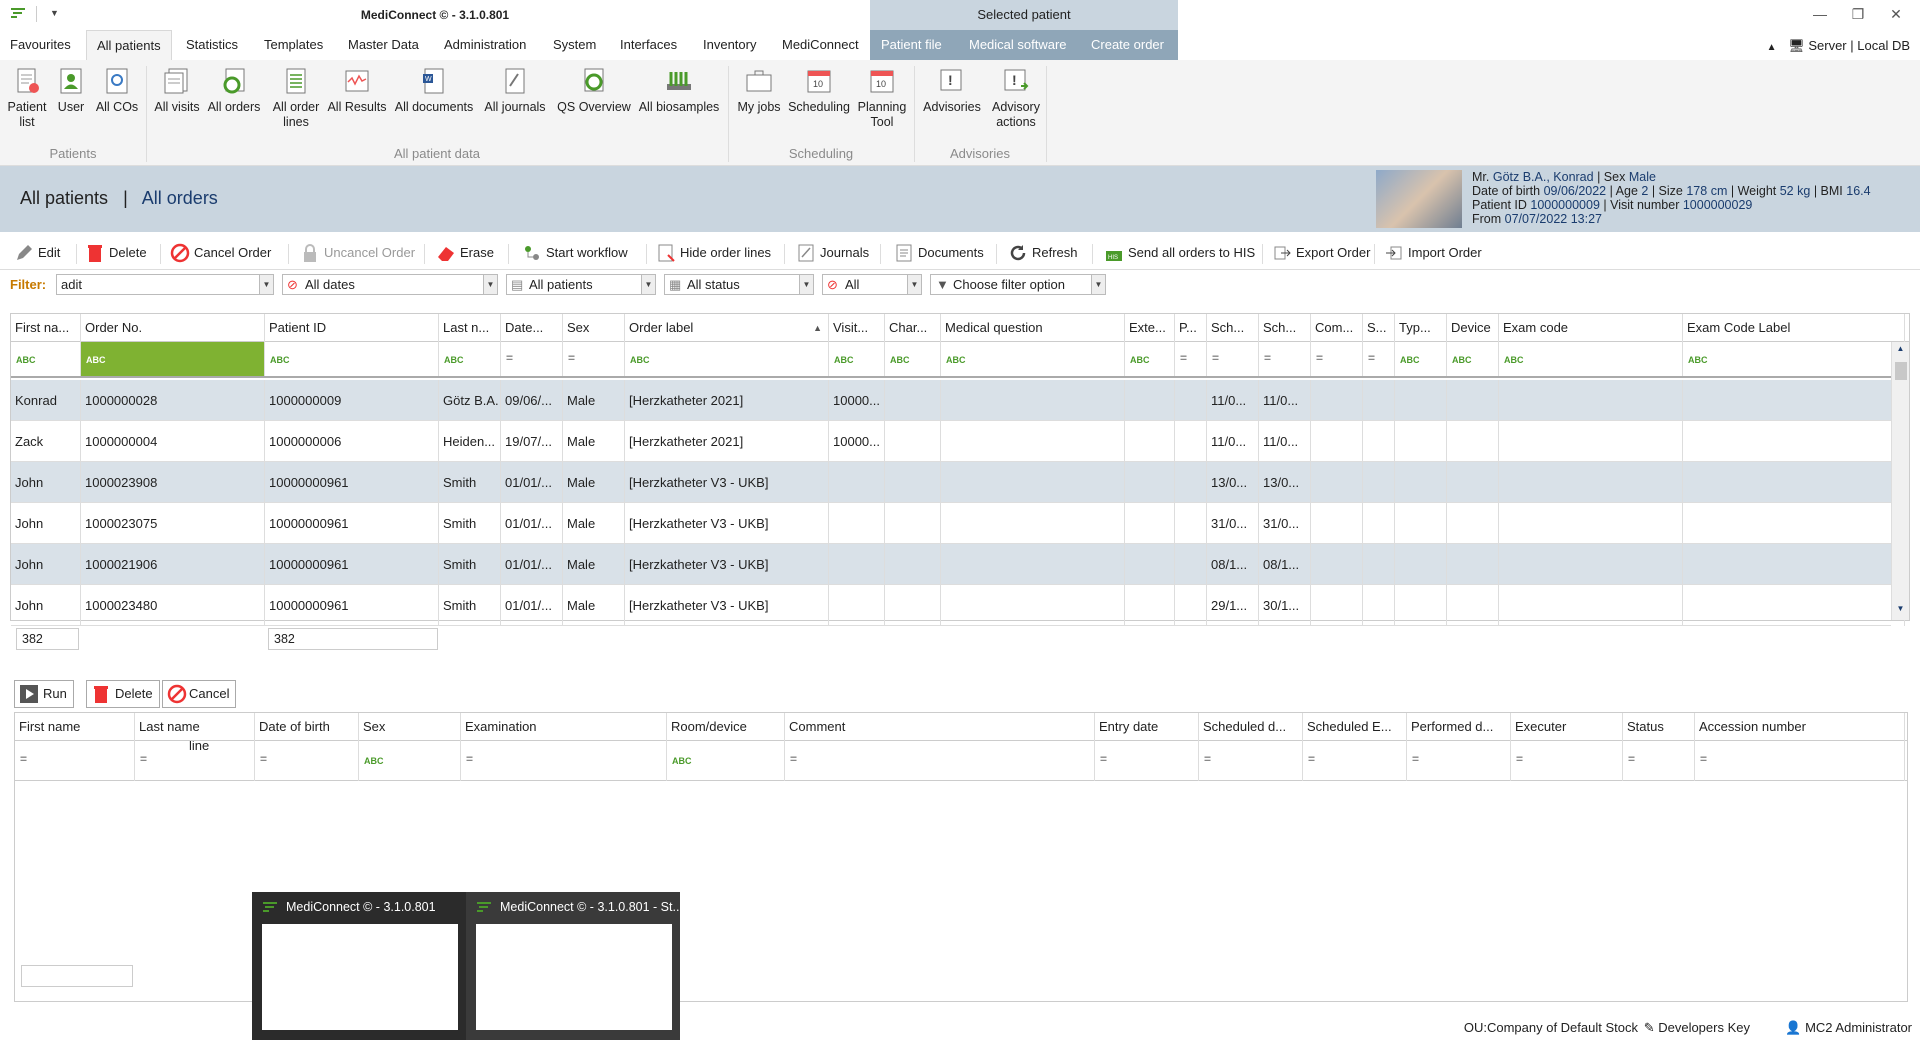  What do you see at coordinates (390, 284) in the screenshot?
I see `filter-dates-combo: ⊘ All dates ▼` at bounding box center [390, 284].